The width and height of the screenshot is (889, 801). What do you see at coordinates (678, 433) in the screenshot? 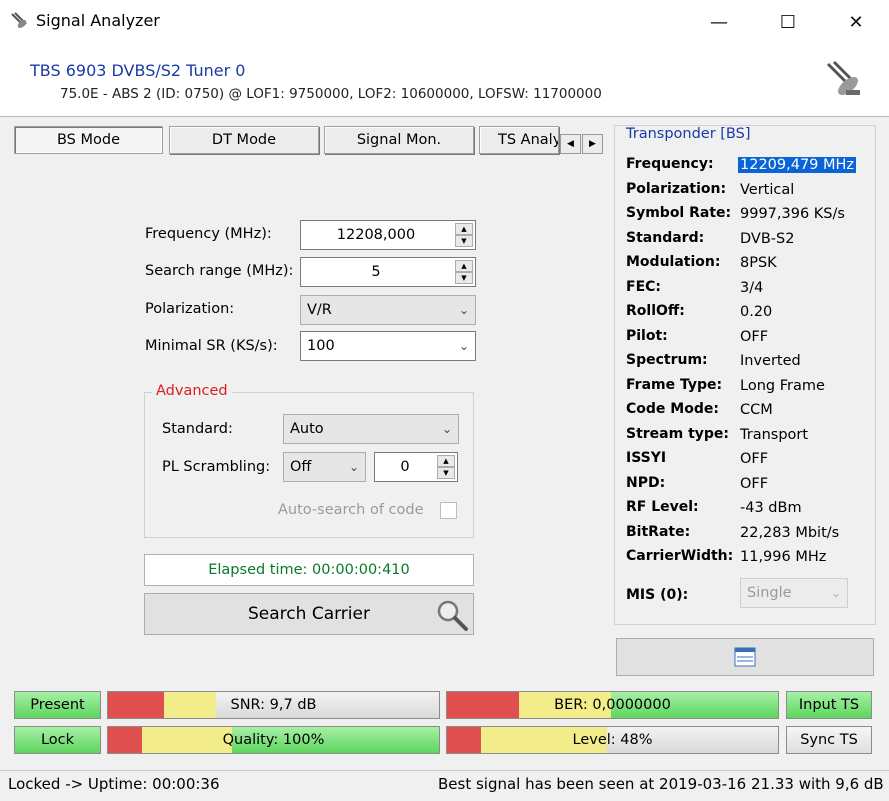
I see `transponder-key: Stream type:` at bounding box center [678, 433].